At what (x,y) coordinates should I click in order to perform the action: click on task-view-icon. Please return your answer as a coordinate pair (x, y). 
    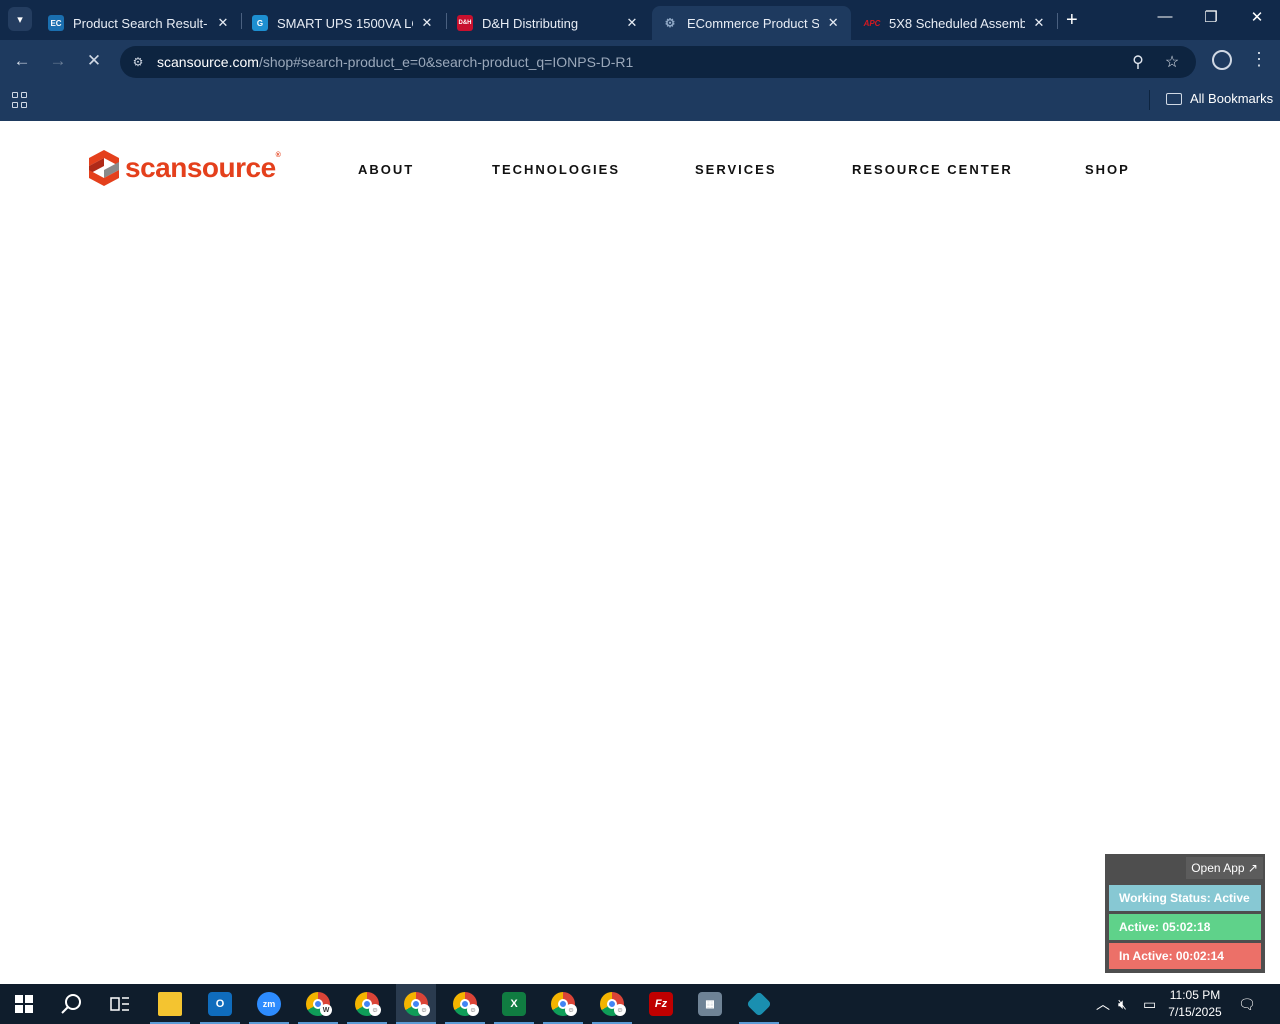
    Looking at the image, I should click on (119, 1004).